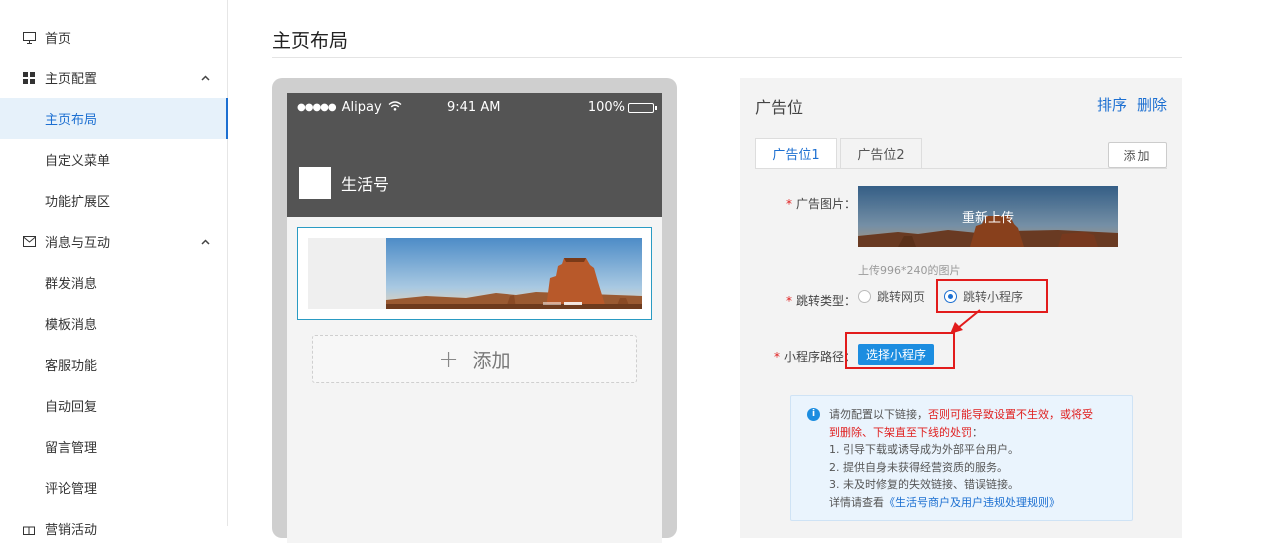  I want to click on tab-ad-slot-1: 广告位1, so click(796, 153).